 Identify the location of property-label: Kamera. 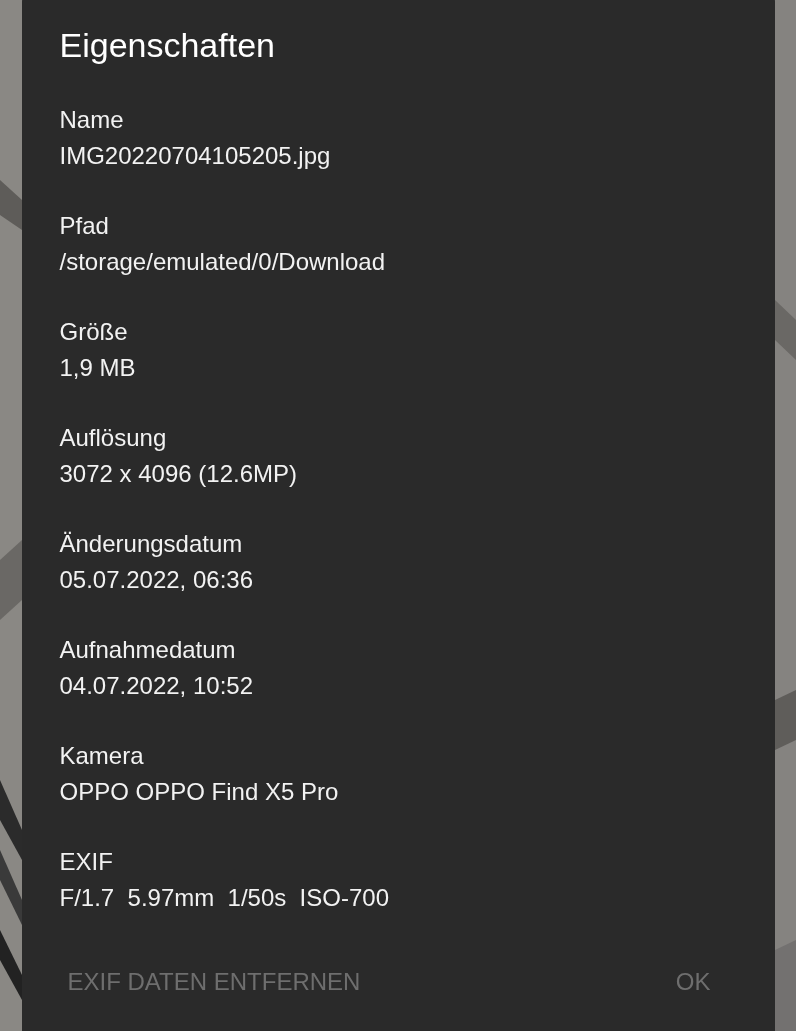
(102, 756).